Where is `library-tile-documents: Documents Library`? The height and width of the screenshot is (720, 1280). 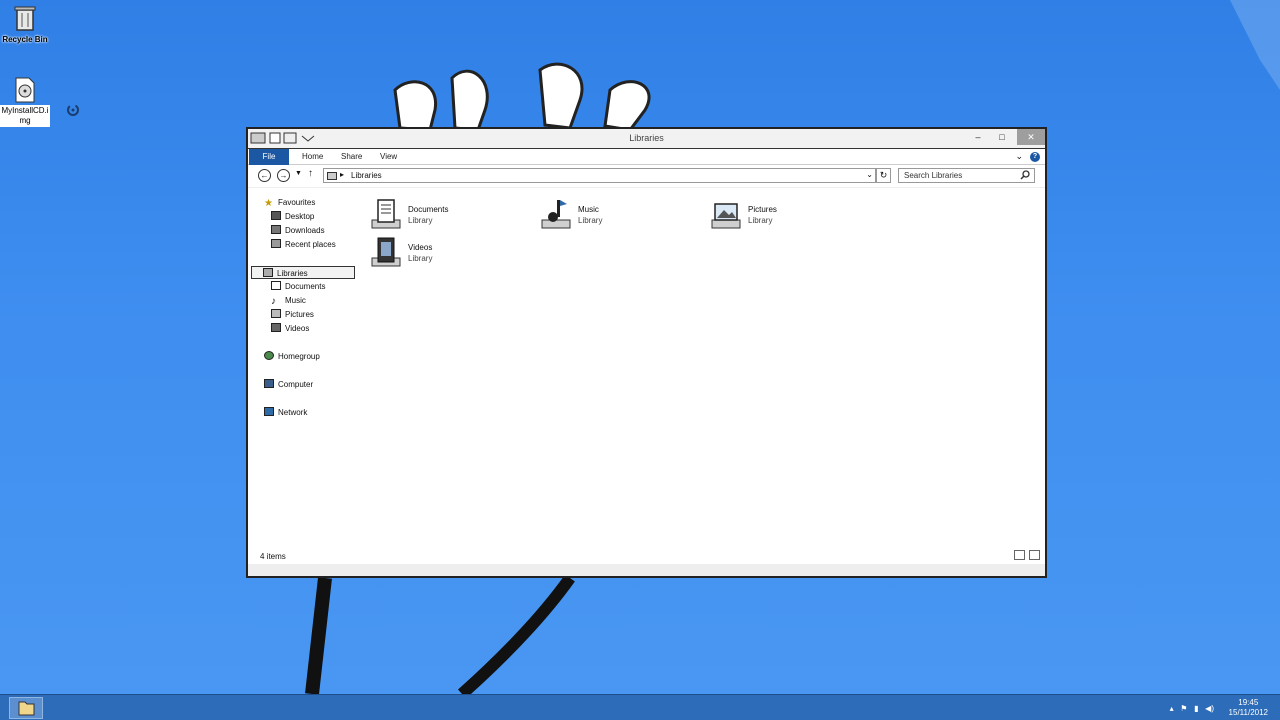 library-tile-documents: Documents Library is located at coordinates (450, 214).